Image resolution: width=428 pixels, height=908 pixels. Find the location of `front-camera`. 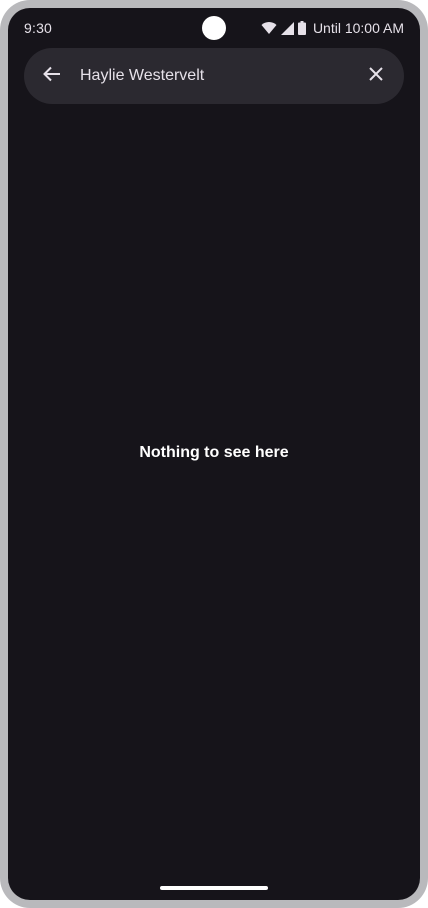

front-camera is located at coordinates (214, 28).